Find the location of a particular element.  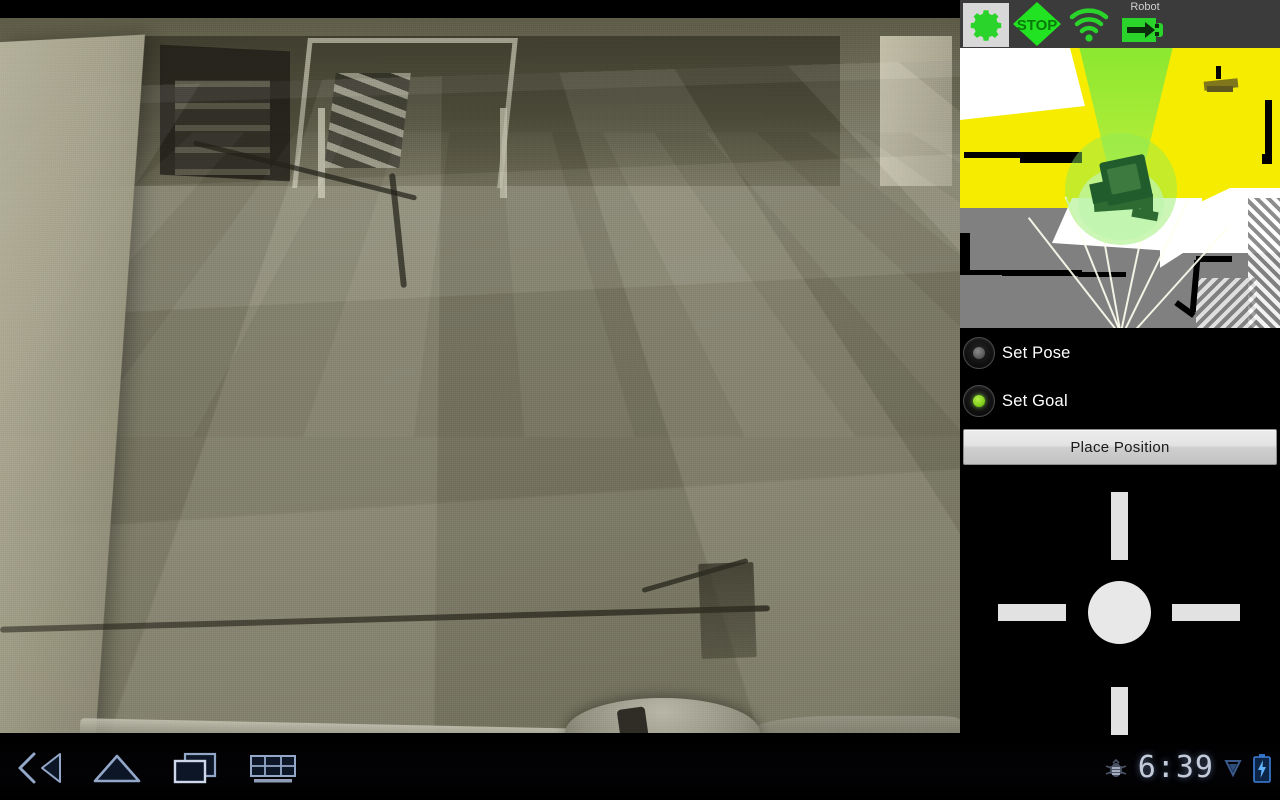

battery-status is located at coordinates (1262, 768).